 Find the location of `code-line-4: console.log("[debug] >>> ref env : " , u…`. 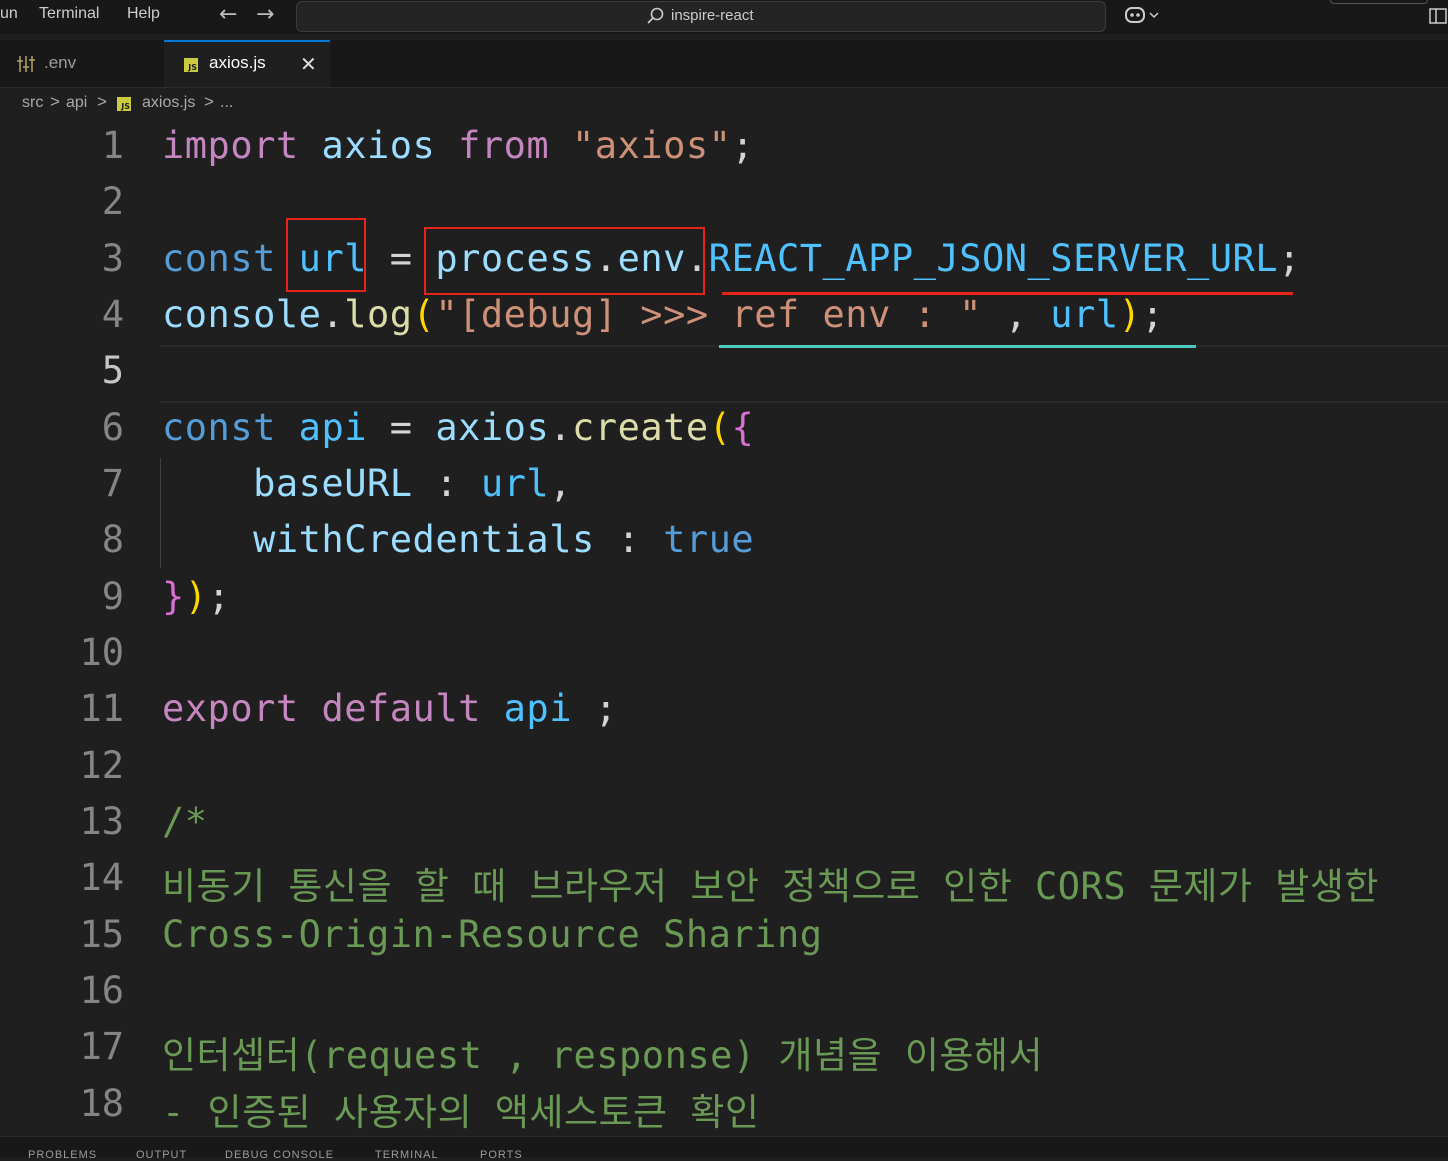

code-line-4: console.log("[debug] >>> ref env : " , u… is located at coordinates (663, 314).